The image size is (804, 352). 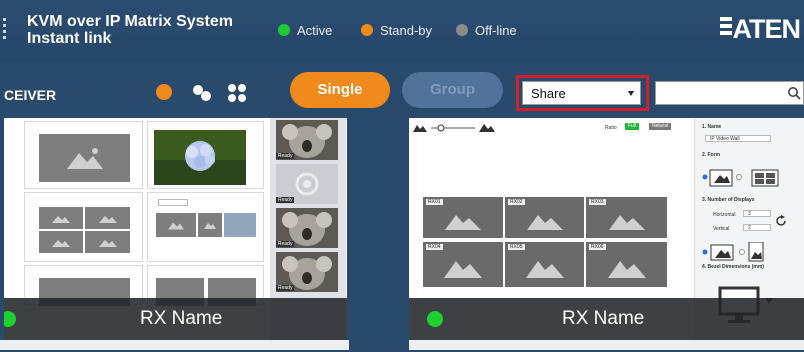 I want to click on view-single-icon, so click(x=164, y=92).